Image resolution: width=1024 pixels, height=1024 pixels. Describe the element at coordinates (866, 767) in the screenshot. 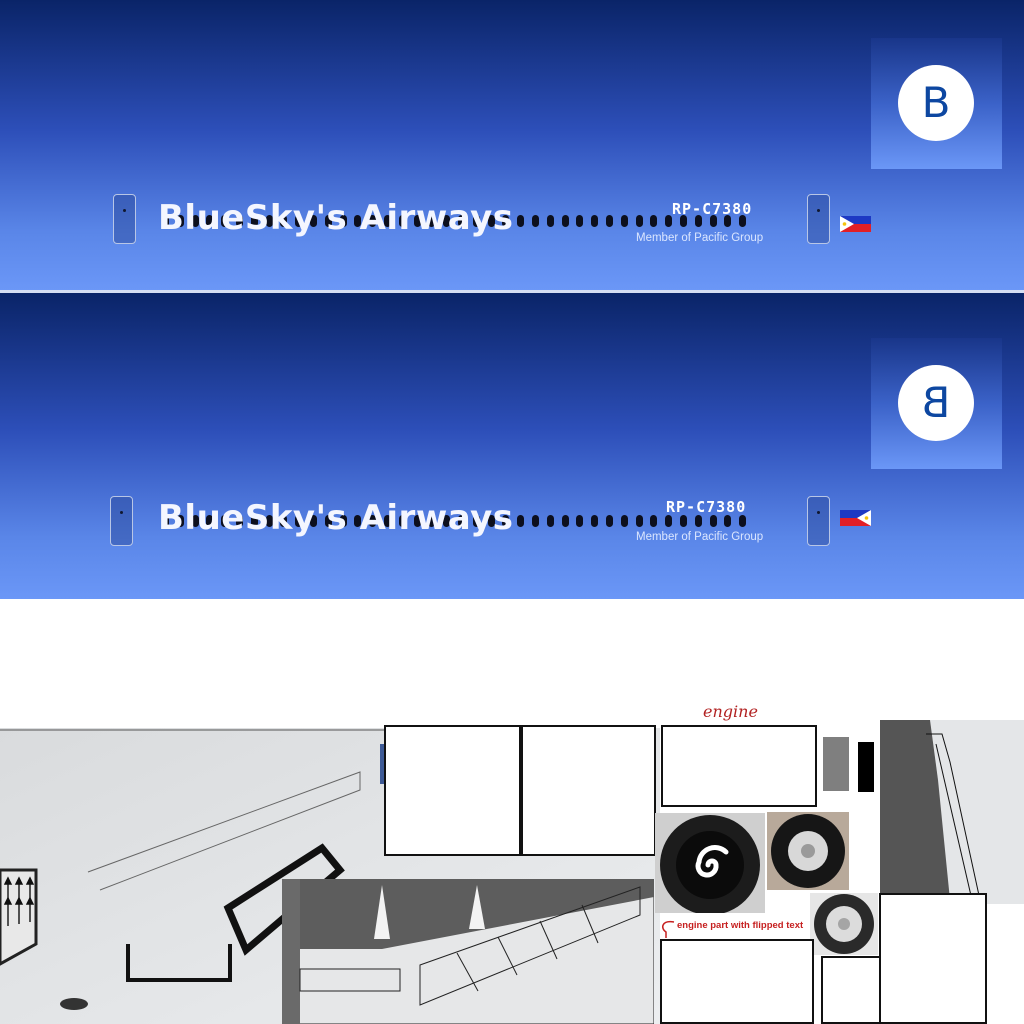

I see `black-swatch` at that location.